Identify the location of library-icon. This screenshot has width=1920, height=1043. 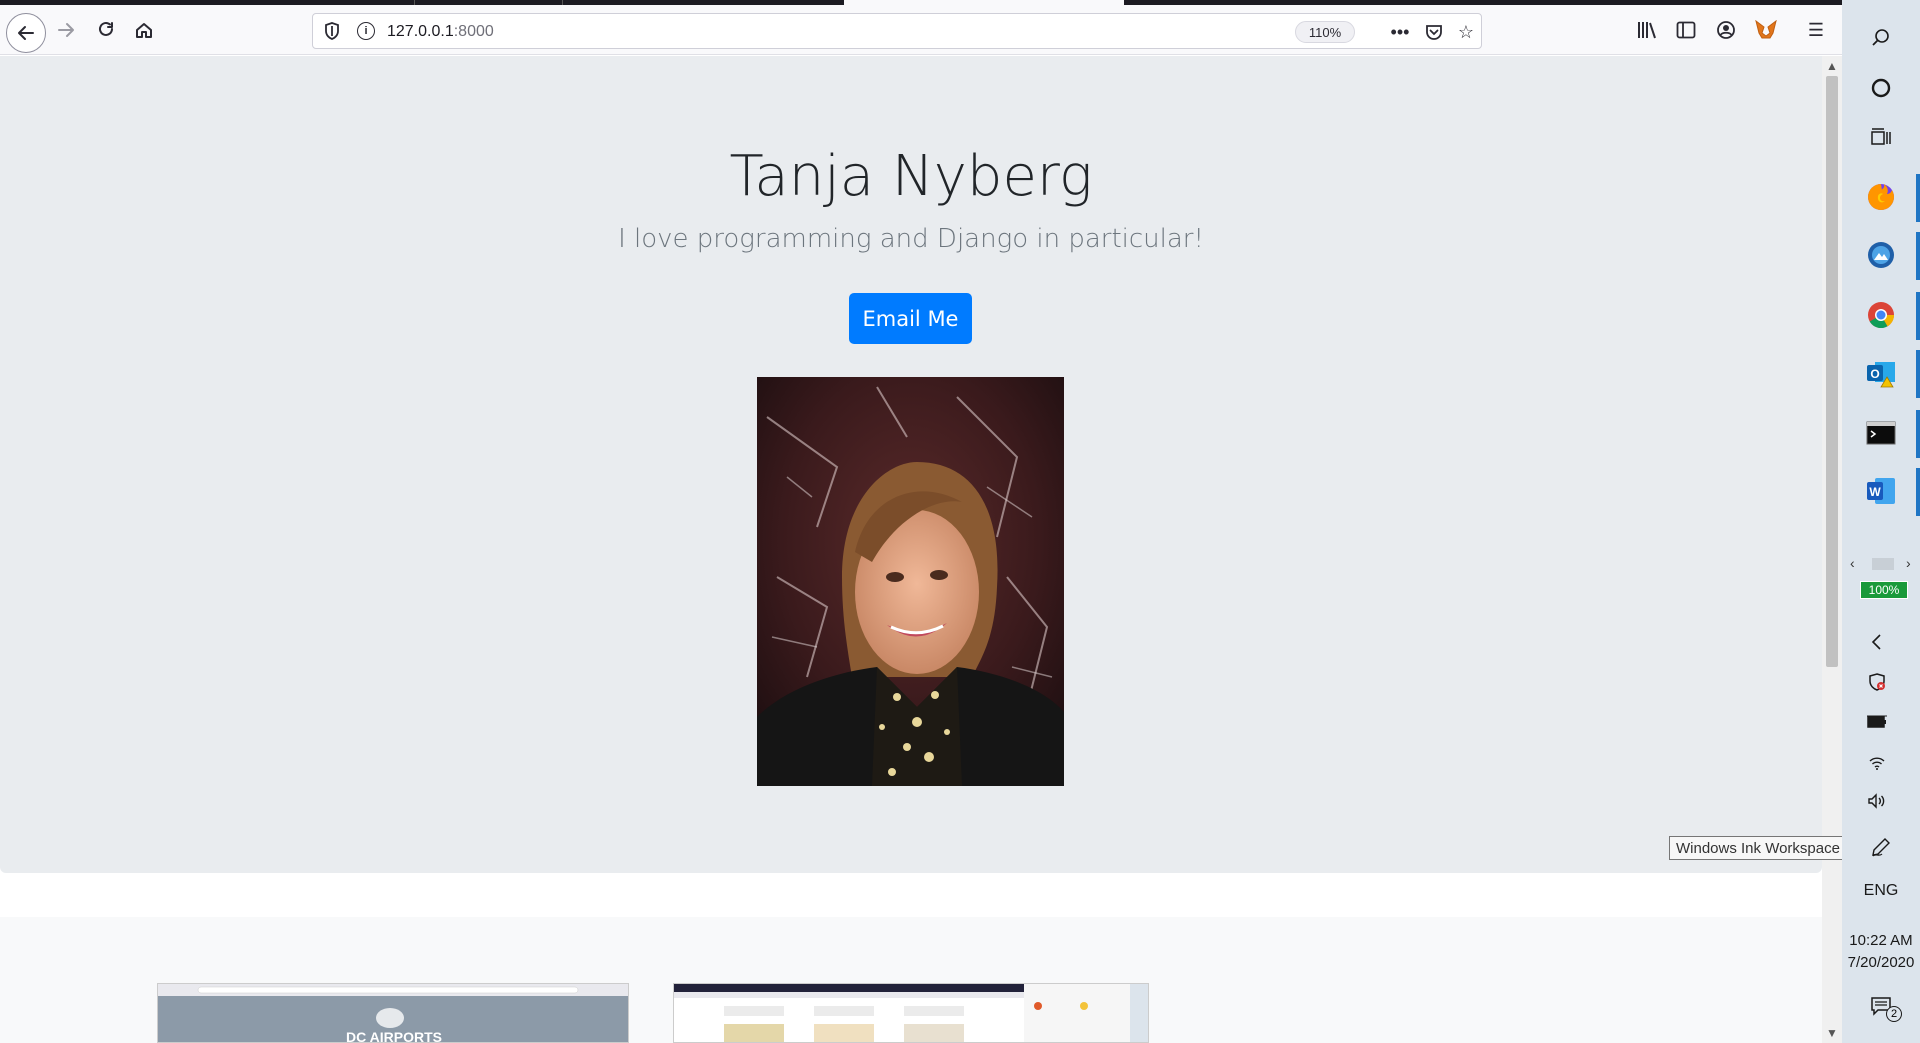
(1647, 30).